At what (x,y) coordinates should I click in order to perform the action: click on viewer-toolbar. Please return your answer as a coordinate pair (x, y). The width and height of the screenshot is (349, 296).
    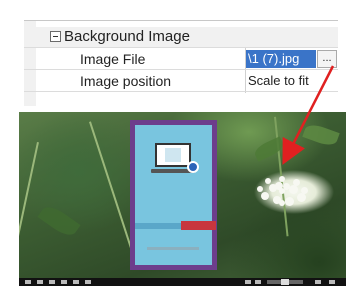
    Looking at the image, I should click on (182, 282).